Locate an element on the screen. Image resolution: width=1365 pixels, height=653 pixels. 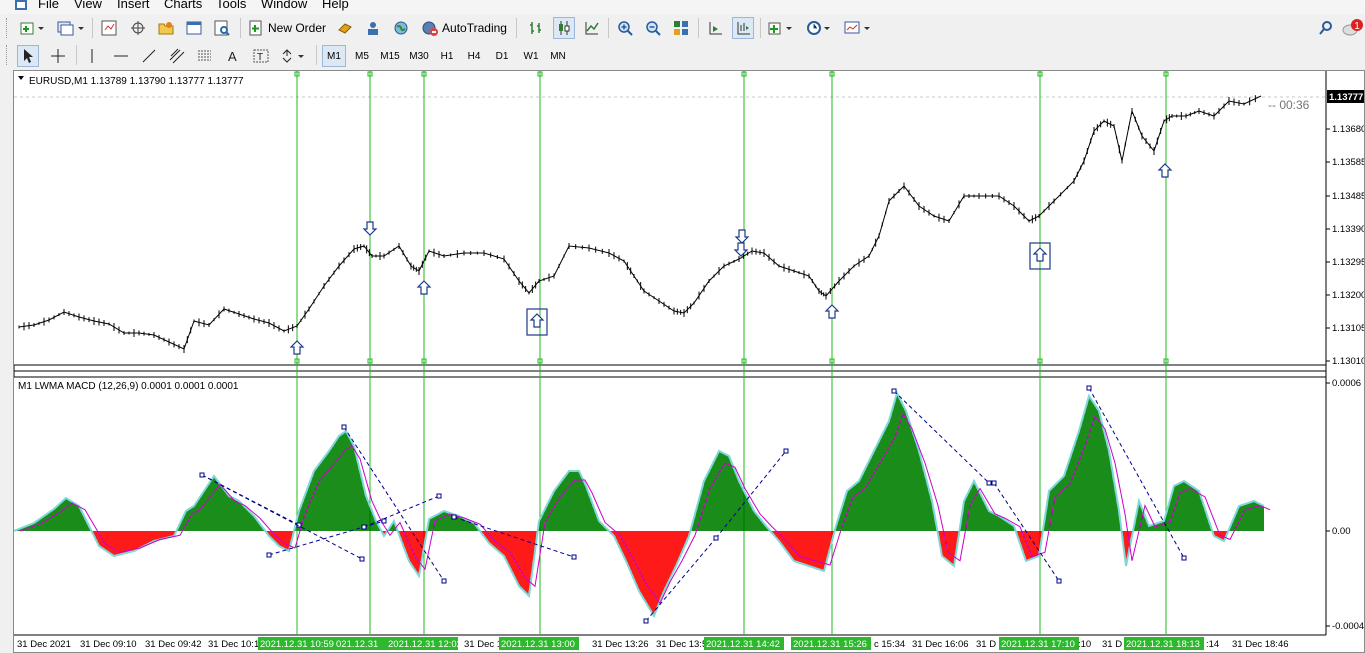
periods-button is located at coordinates (820, 28).